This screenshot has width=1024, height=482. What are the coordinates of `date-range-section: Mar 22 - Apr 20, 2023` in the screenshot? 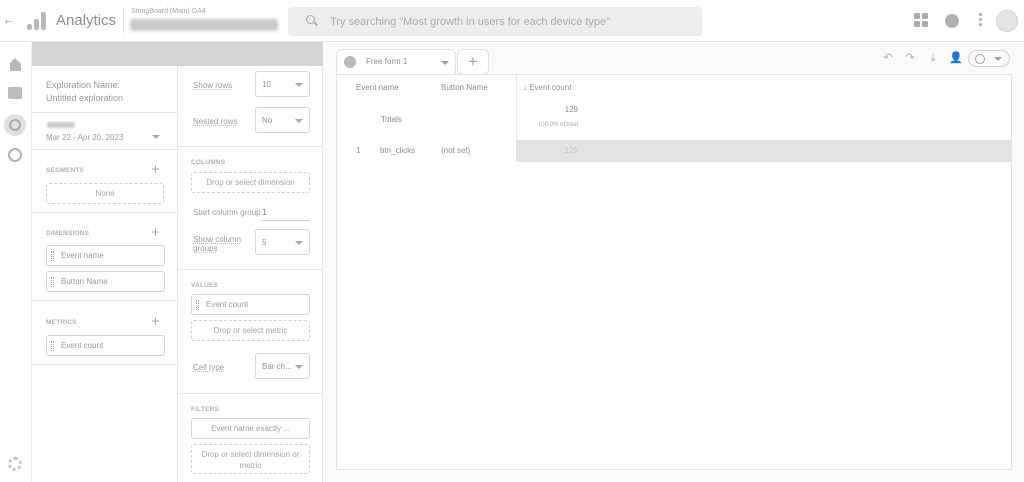 It's located at (104, 131).